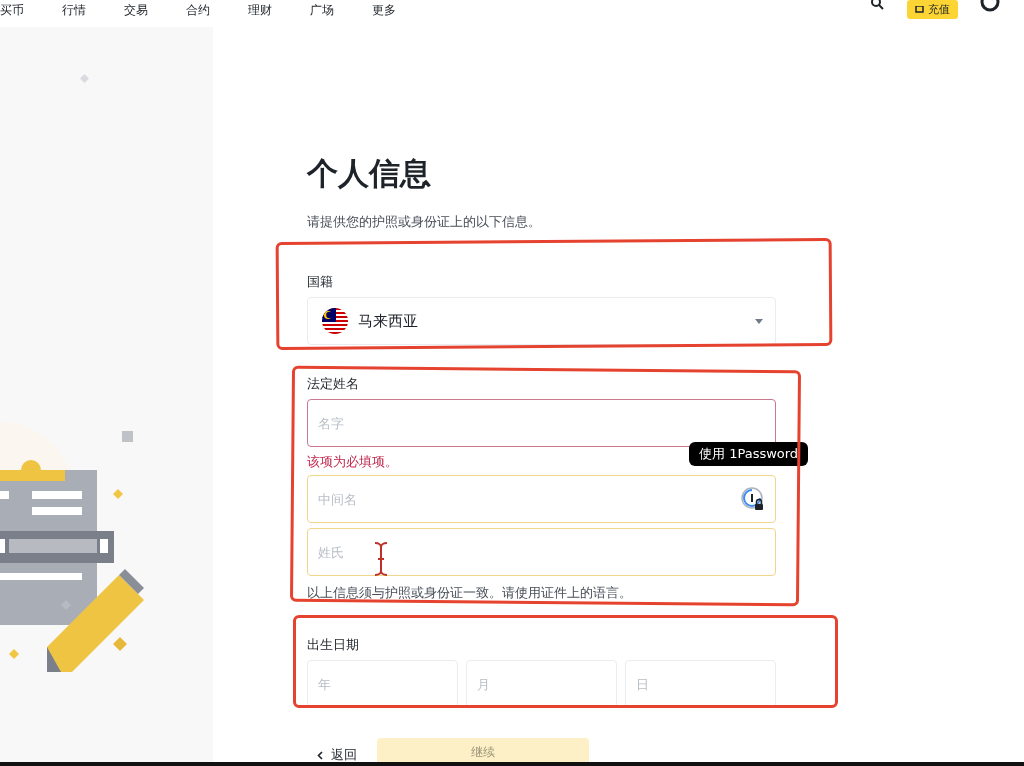 The image size is (1024, 766). What do you see at coordinates (320, 282) in the screenshot?
I see `field-label: 国籍` at bounding box center [320, 282].